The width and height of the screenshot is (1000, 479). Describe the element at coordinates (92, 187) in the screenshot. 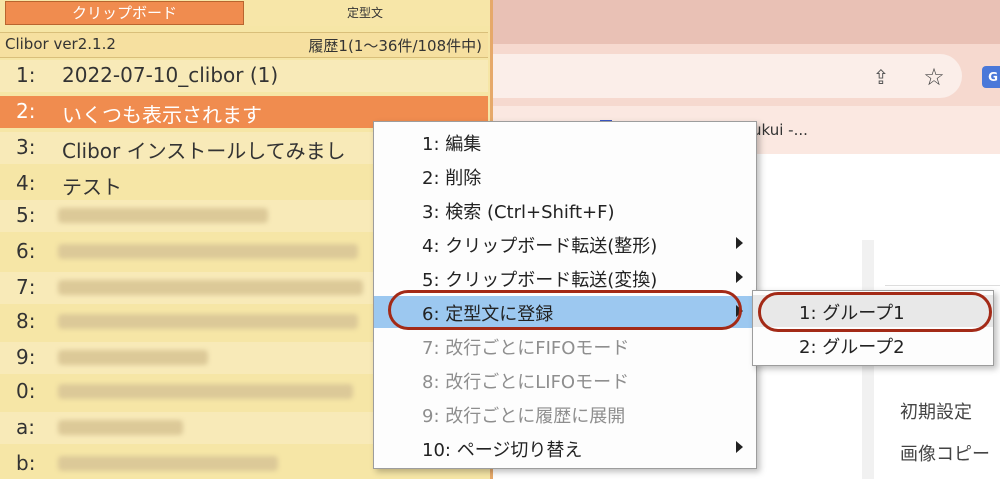

I see `item-text: テスト` at that location.